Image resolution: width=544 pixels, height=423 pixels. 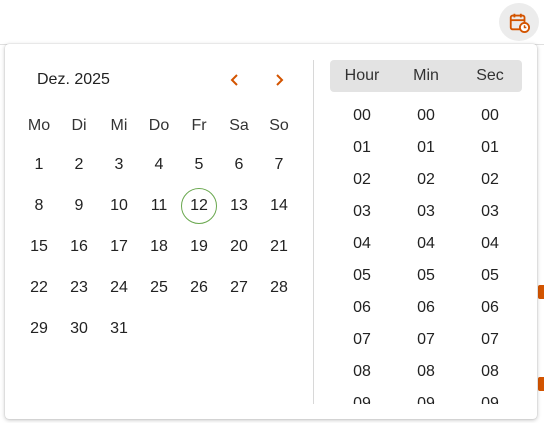 I want to click on day-number: 16, so click(x=79, y=246).